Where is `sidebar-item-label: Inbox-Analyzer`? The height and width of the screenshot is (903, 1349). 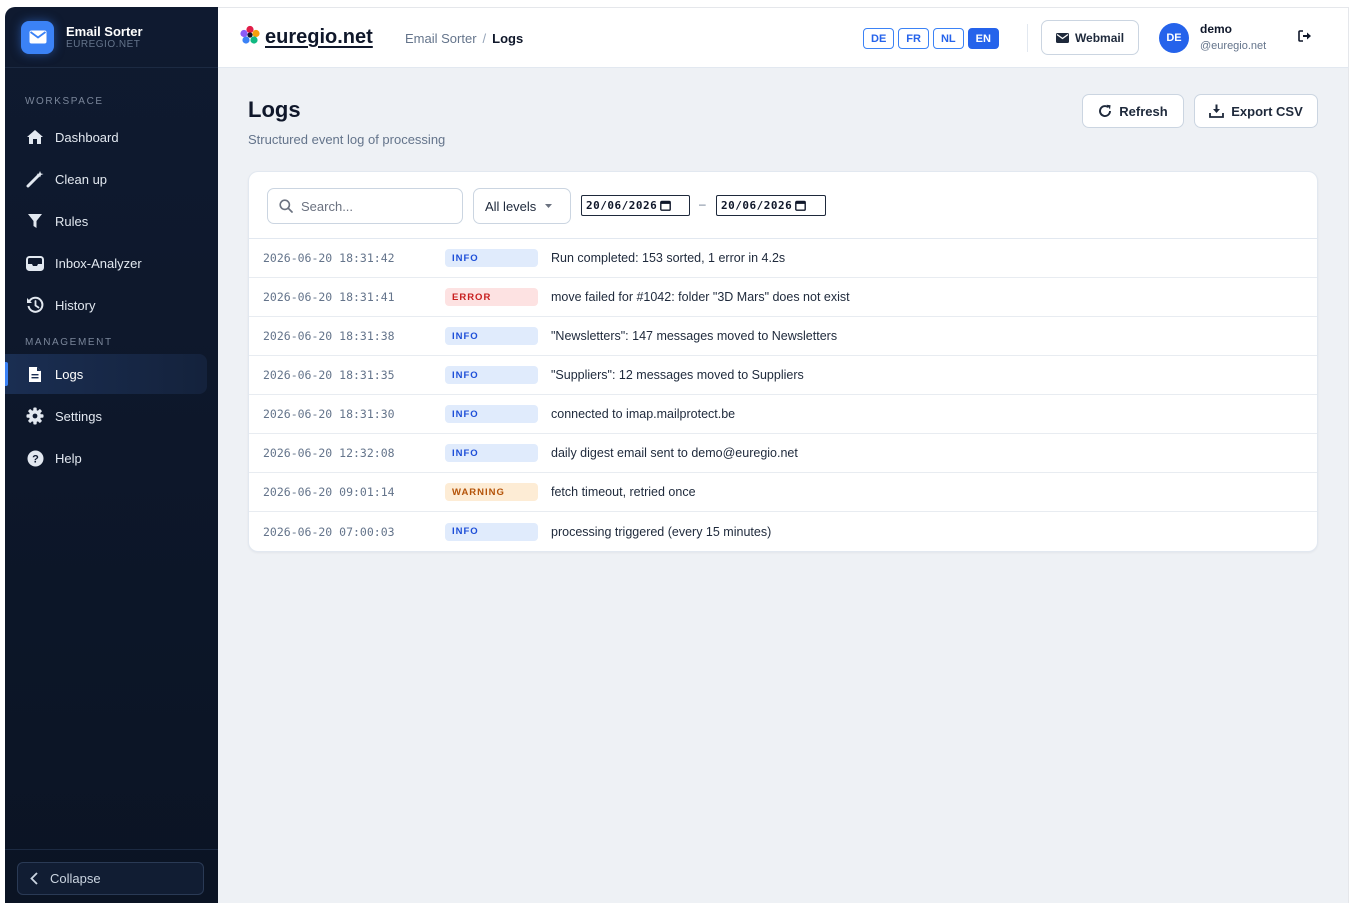
sidebar-item-label: Inbox-Analyzer is located at coordinates (98, 263).